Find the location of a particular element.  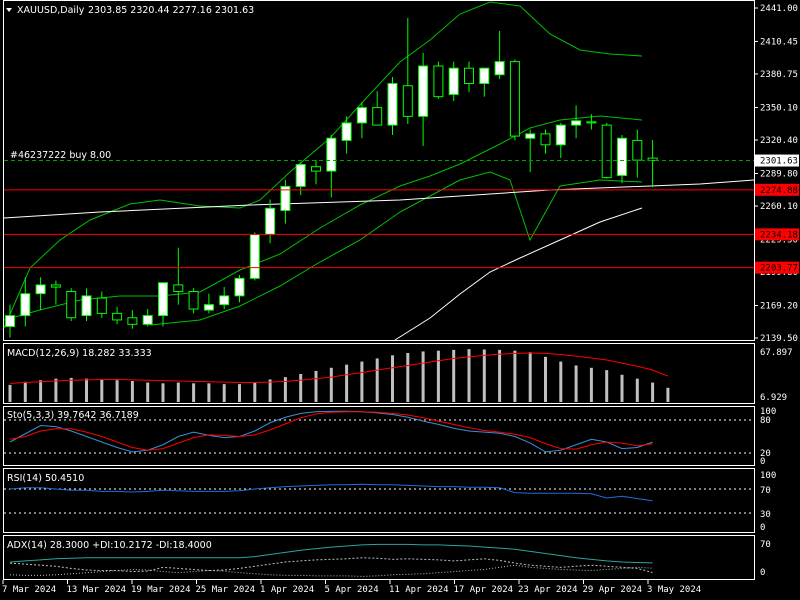

date-tick-label: 13 Mar 2024 is located at coordinates (97, 590).